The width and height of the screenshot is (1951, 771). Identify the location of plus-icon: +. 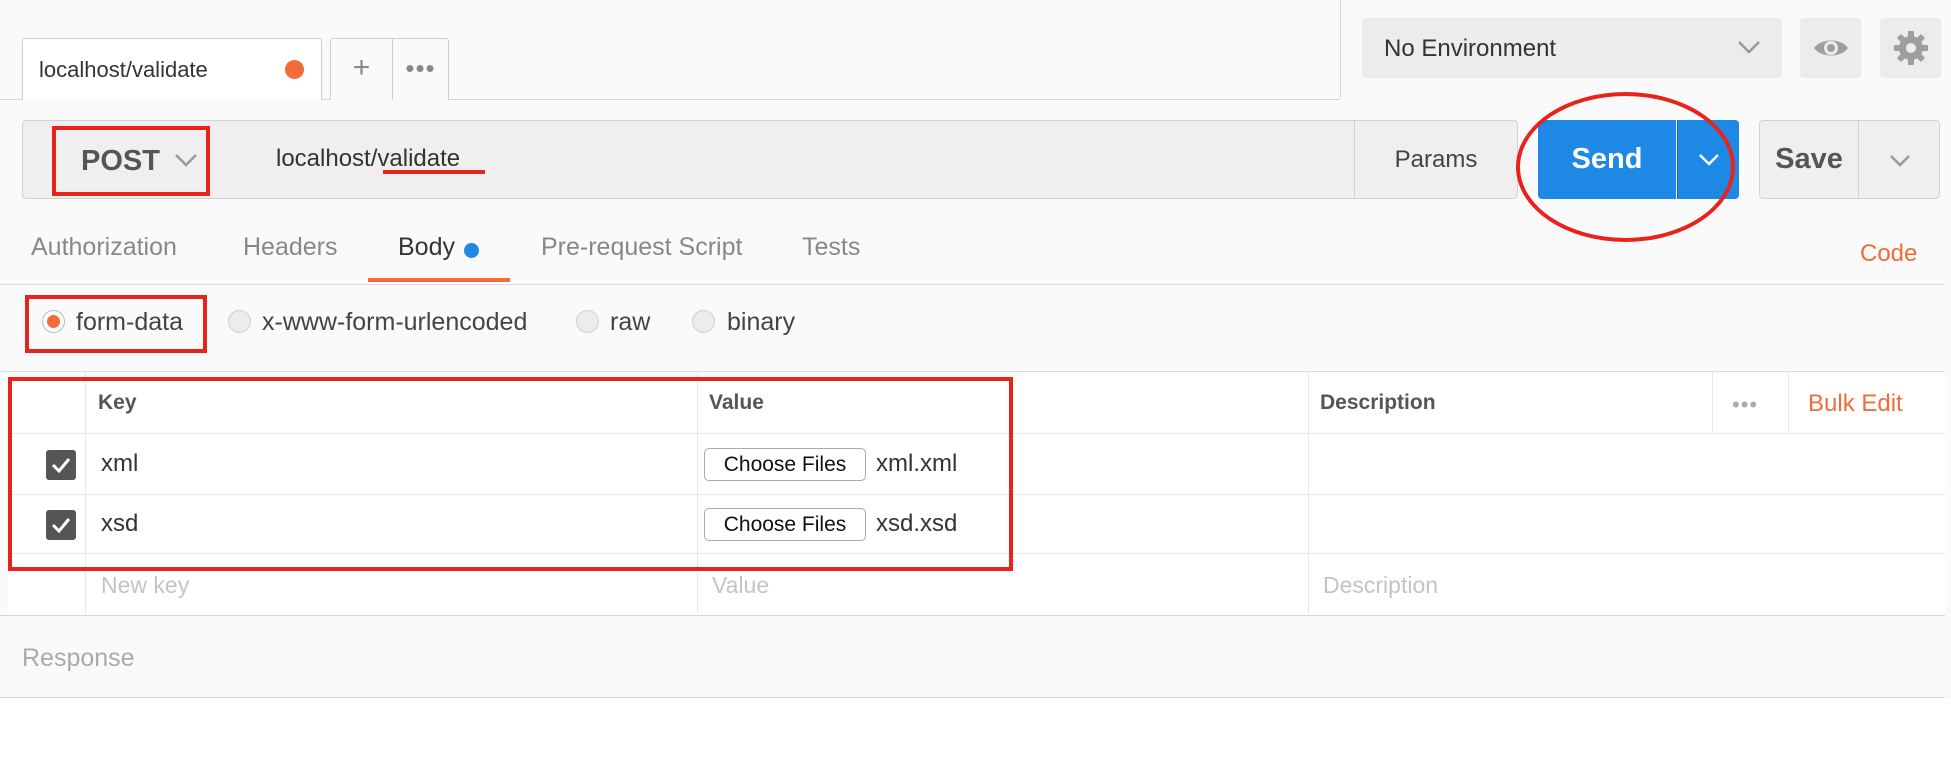
(361, 67).